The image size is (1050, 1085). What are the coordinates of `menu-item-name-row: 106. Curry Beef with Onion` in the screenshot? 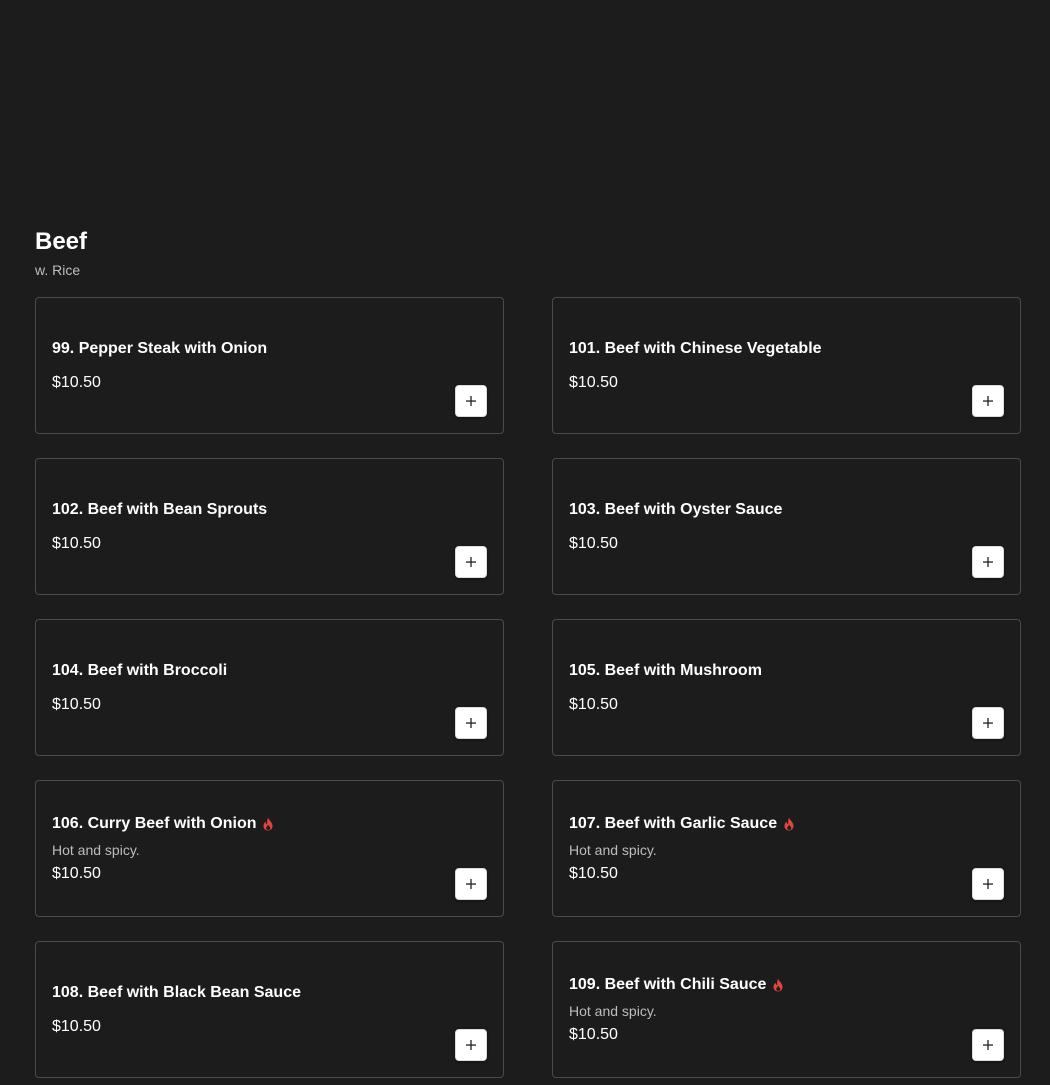 It's located at (242, 824).